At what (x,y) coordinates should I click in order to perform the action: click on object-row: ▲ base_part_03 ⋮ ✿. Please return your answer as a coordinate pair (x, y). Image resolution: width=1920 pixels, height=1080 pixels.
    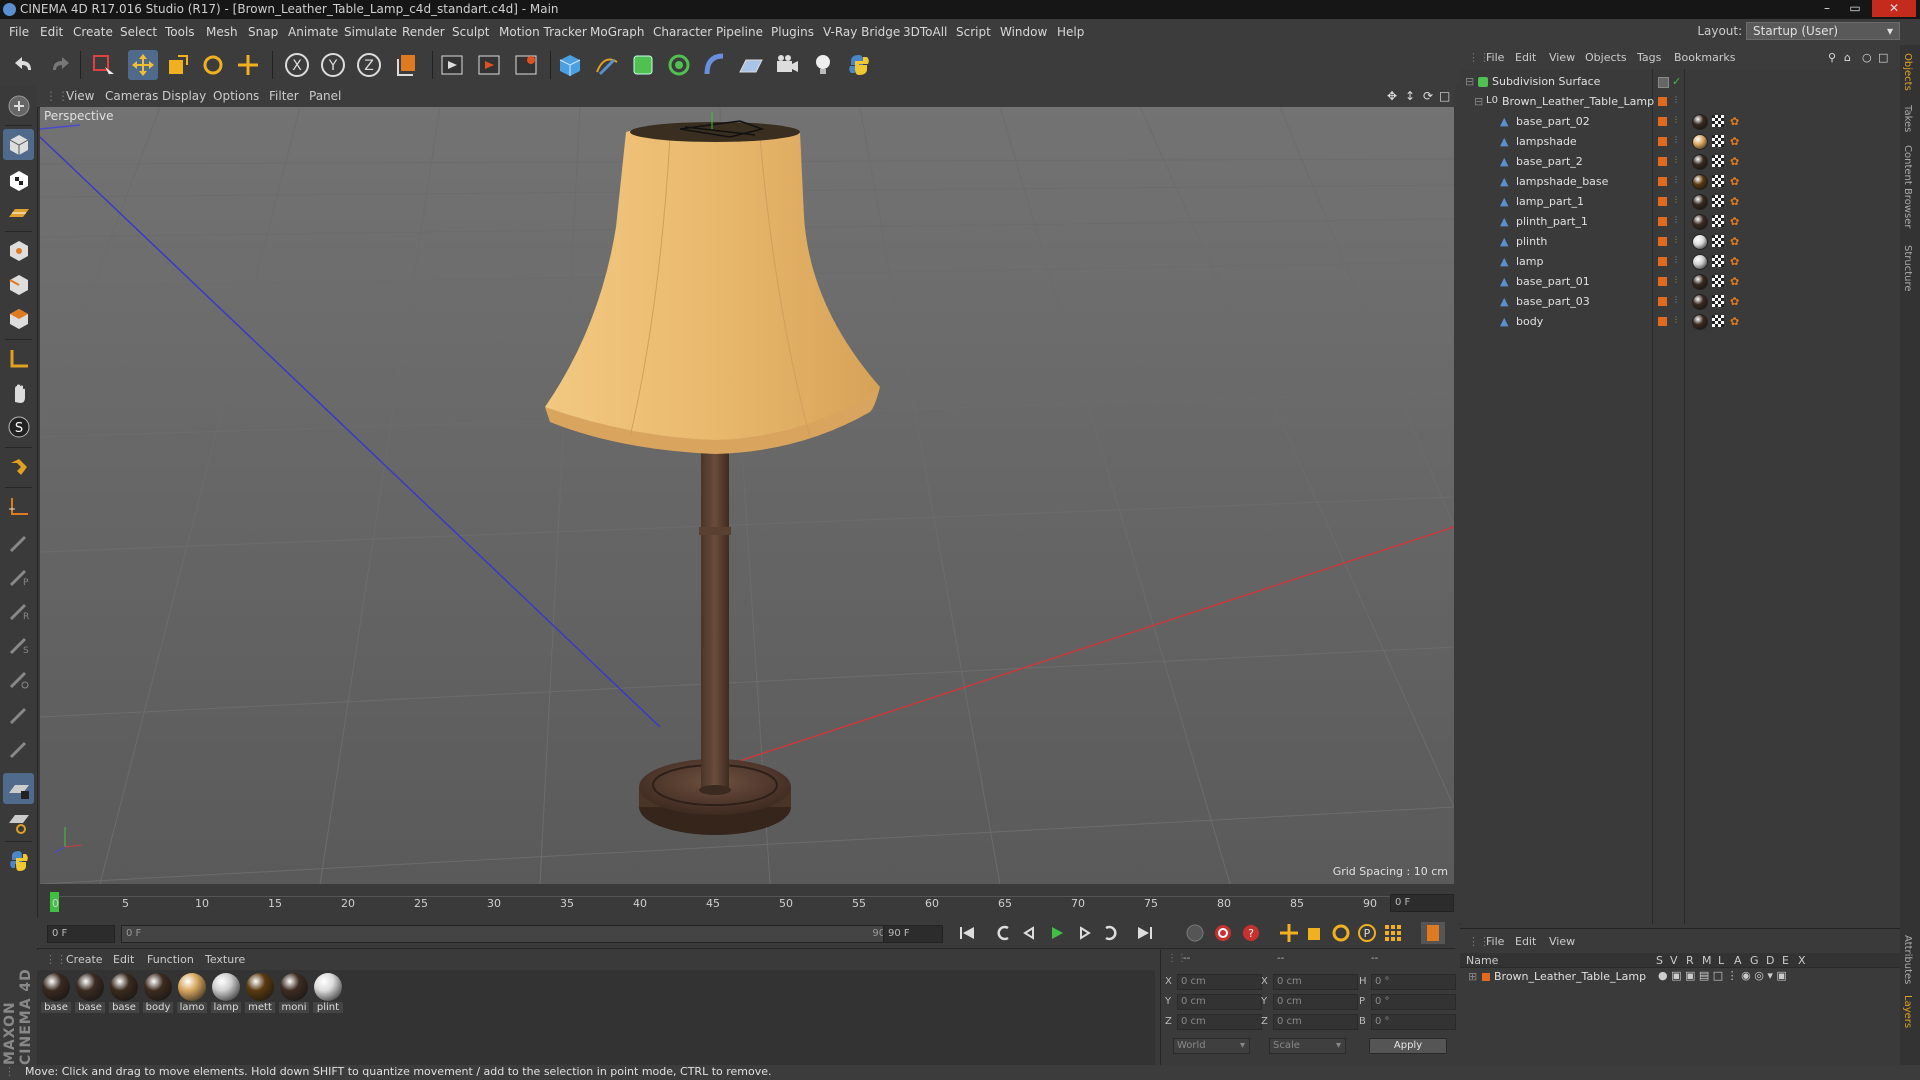
    Looking at the image, I should click on (1677, 302).